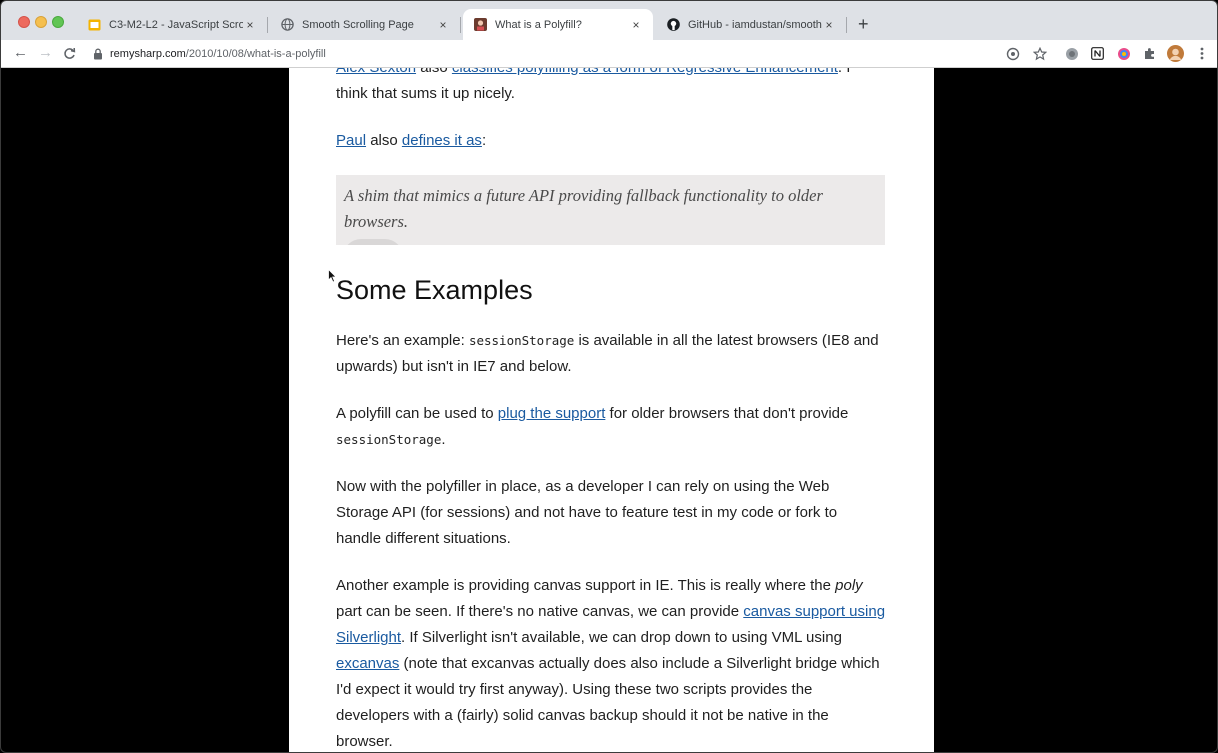 This screenshot has width=1218, height=753. What do you see at coordinates (480, 25) in the screenshot?
I see `site-favicon` at bounding box center [480, 25].